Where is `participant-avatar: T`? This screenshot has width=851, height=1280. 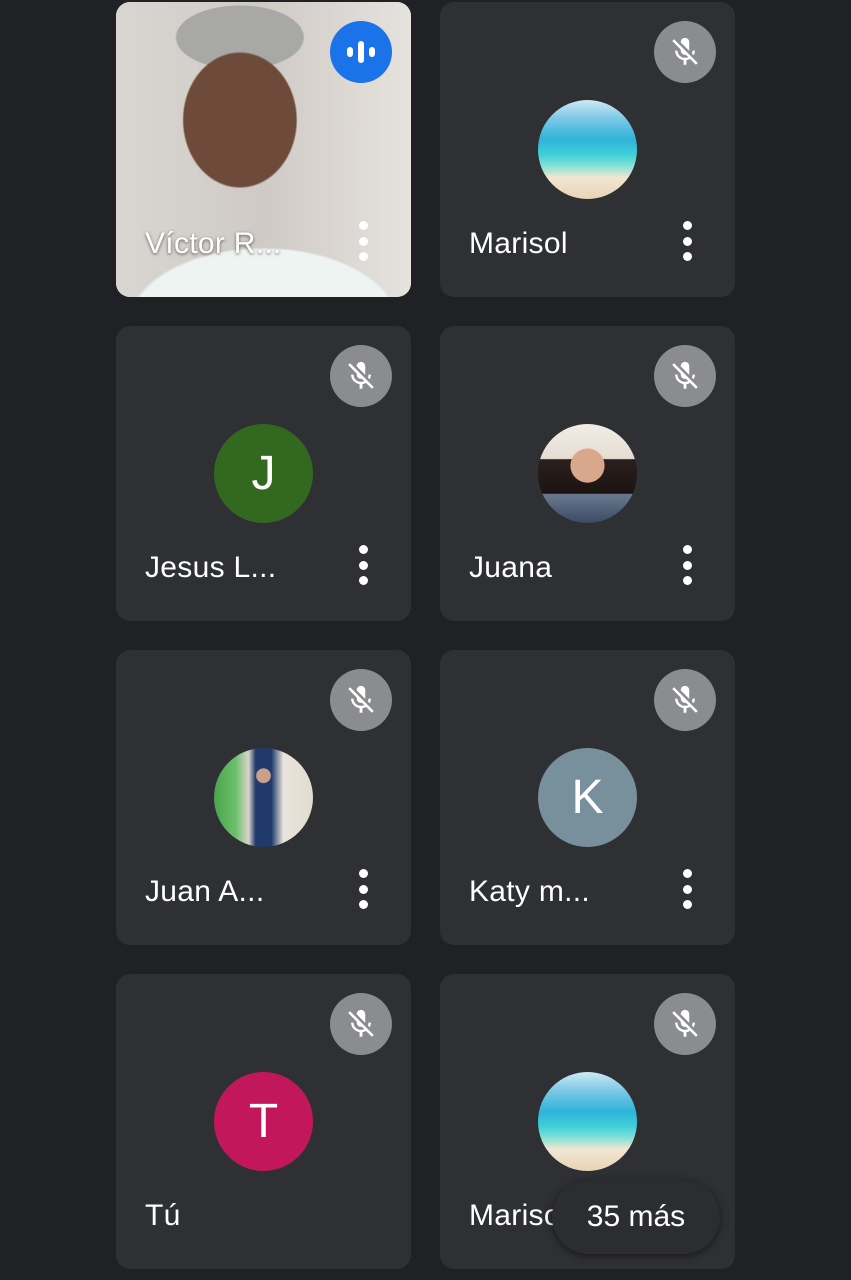 participant-avatar: T is located at coordinates (263, 1121).